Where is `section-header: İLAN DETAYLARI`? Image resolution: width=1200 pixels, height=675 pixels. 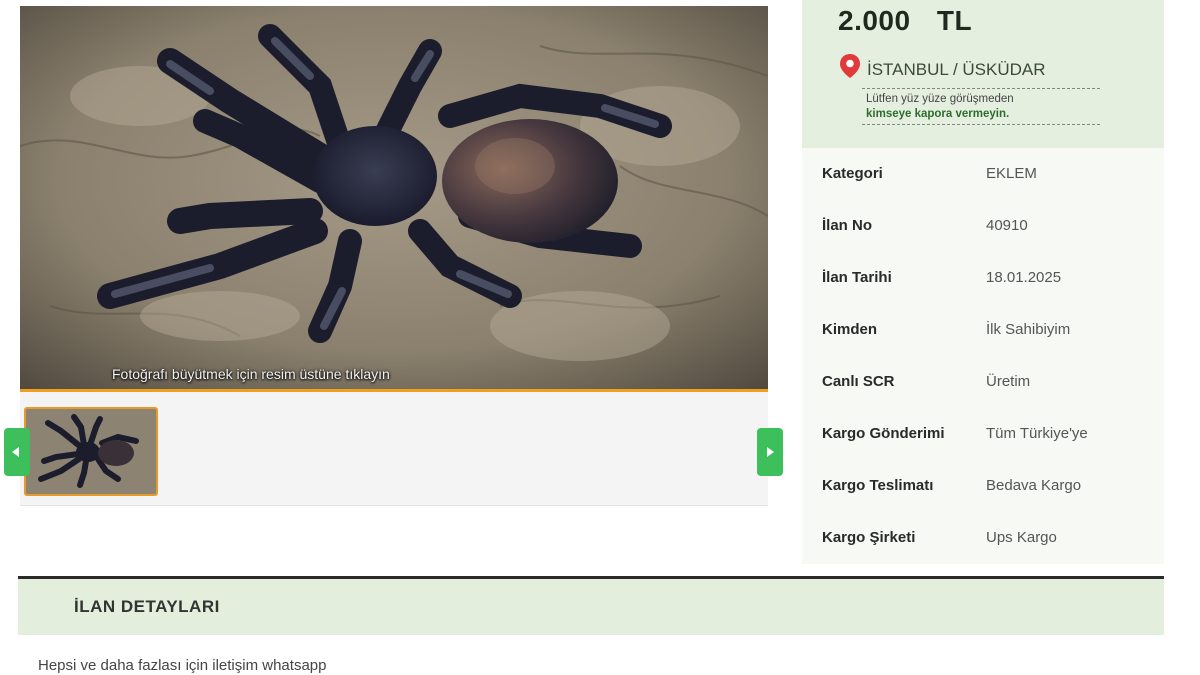 section-header: İLAN DETAYLARI is located at coordinates (591, 607).